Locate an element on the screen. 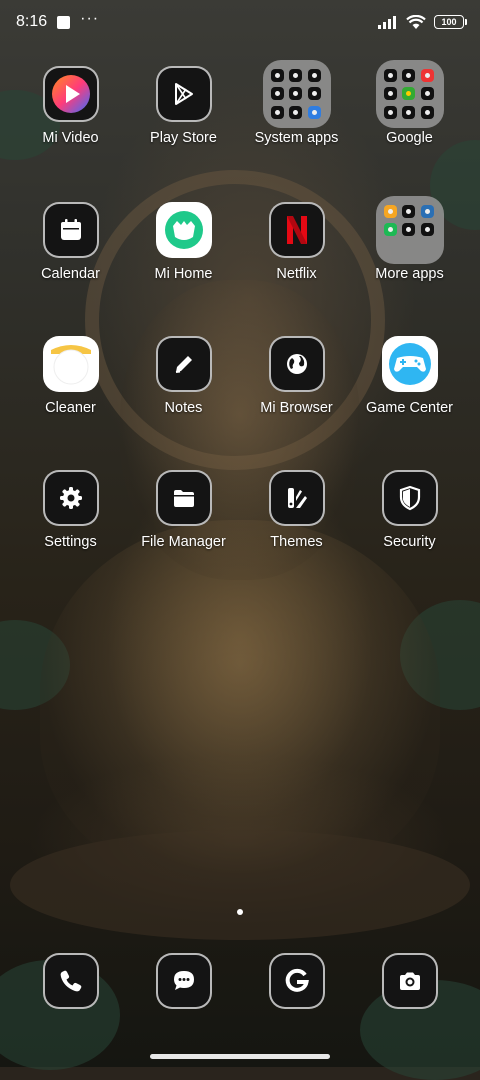  gamepad-icon is located at coordinates (409, 364).